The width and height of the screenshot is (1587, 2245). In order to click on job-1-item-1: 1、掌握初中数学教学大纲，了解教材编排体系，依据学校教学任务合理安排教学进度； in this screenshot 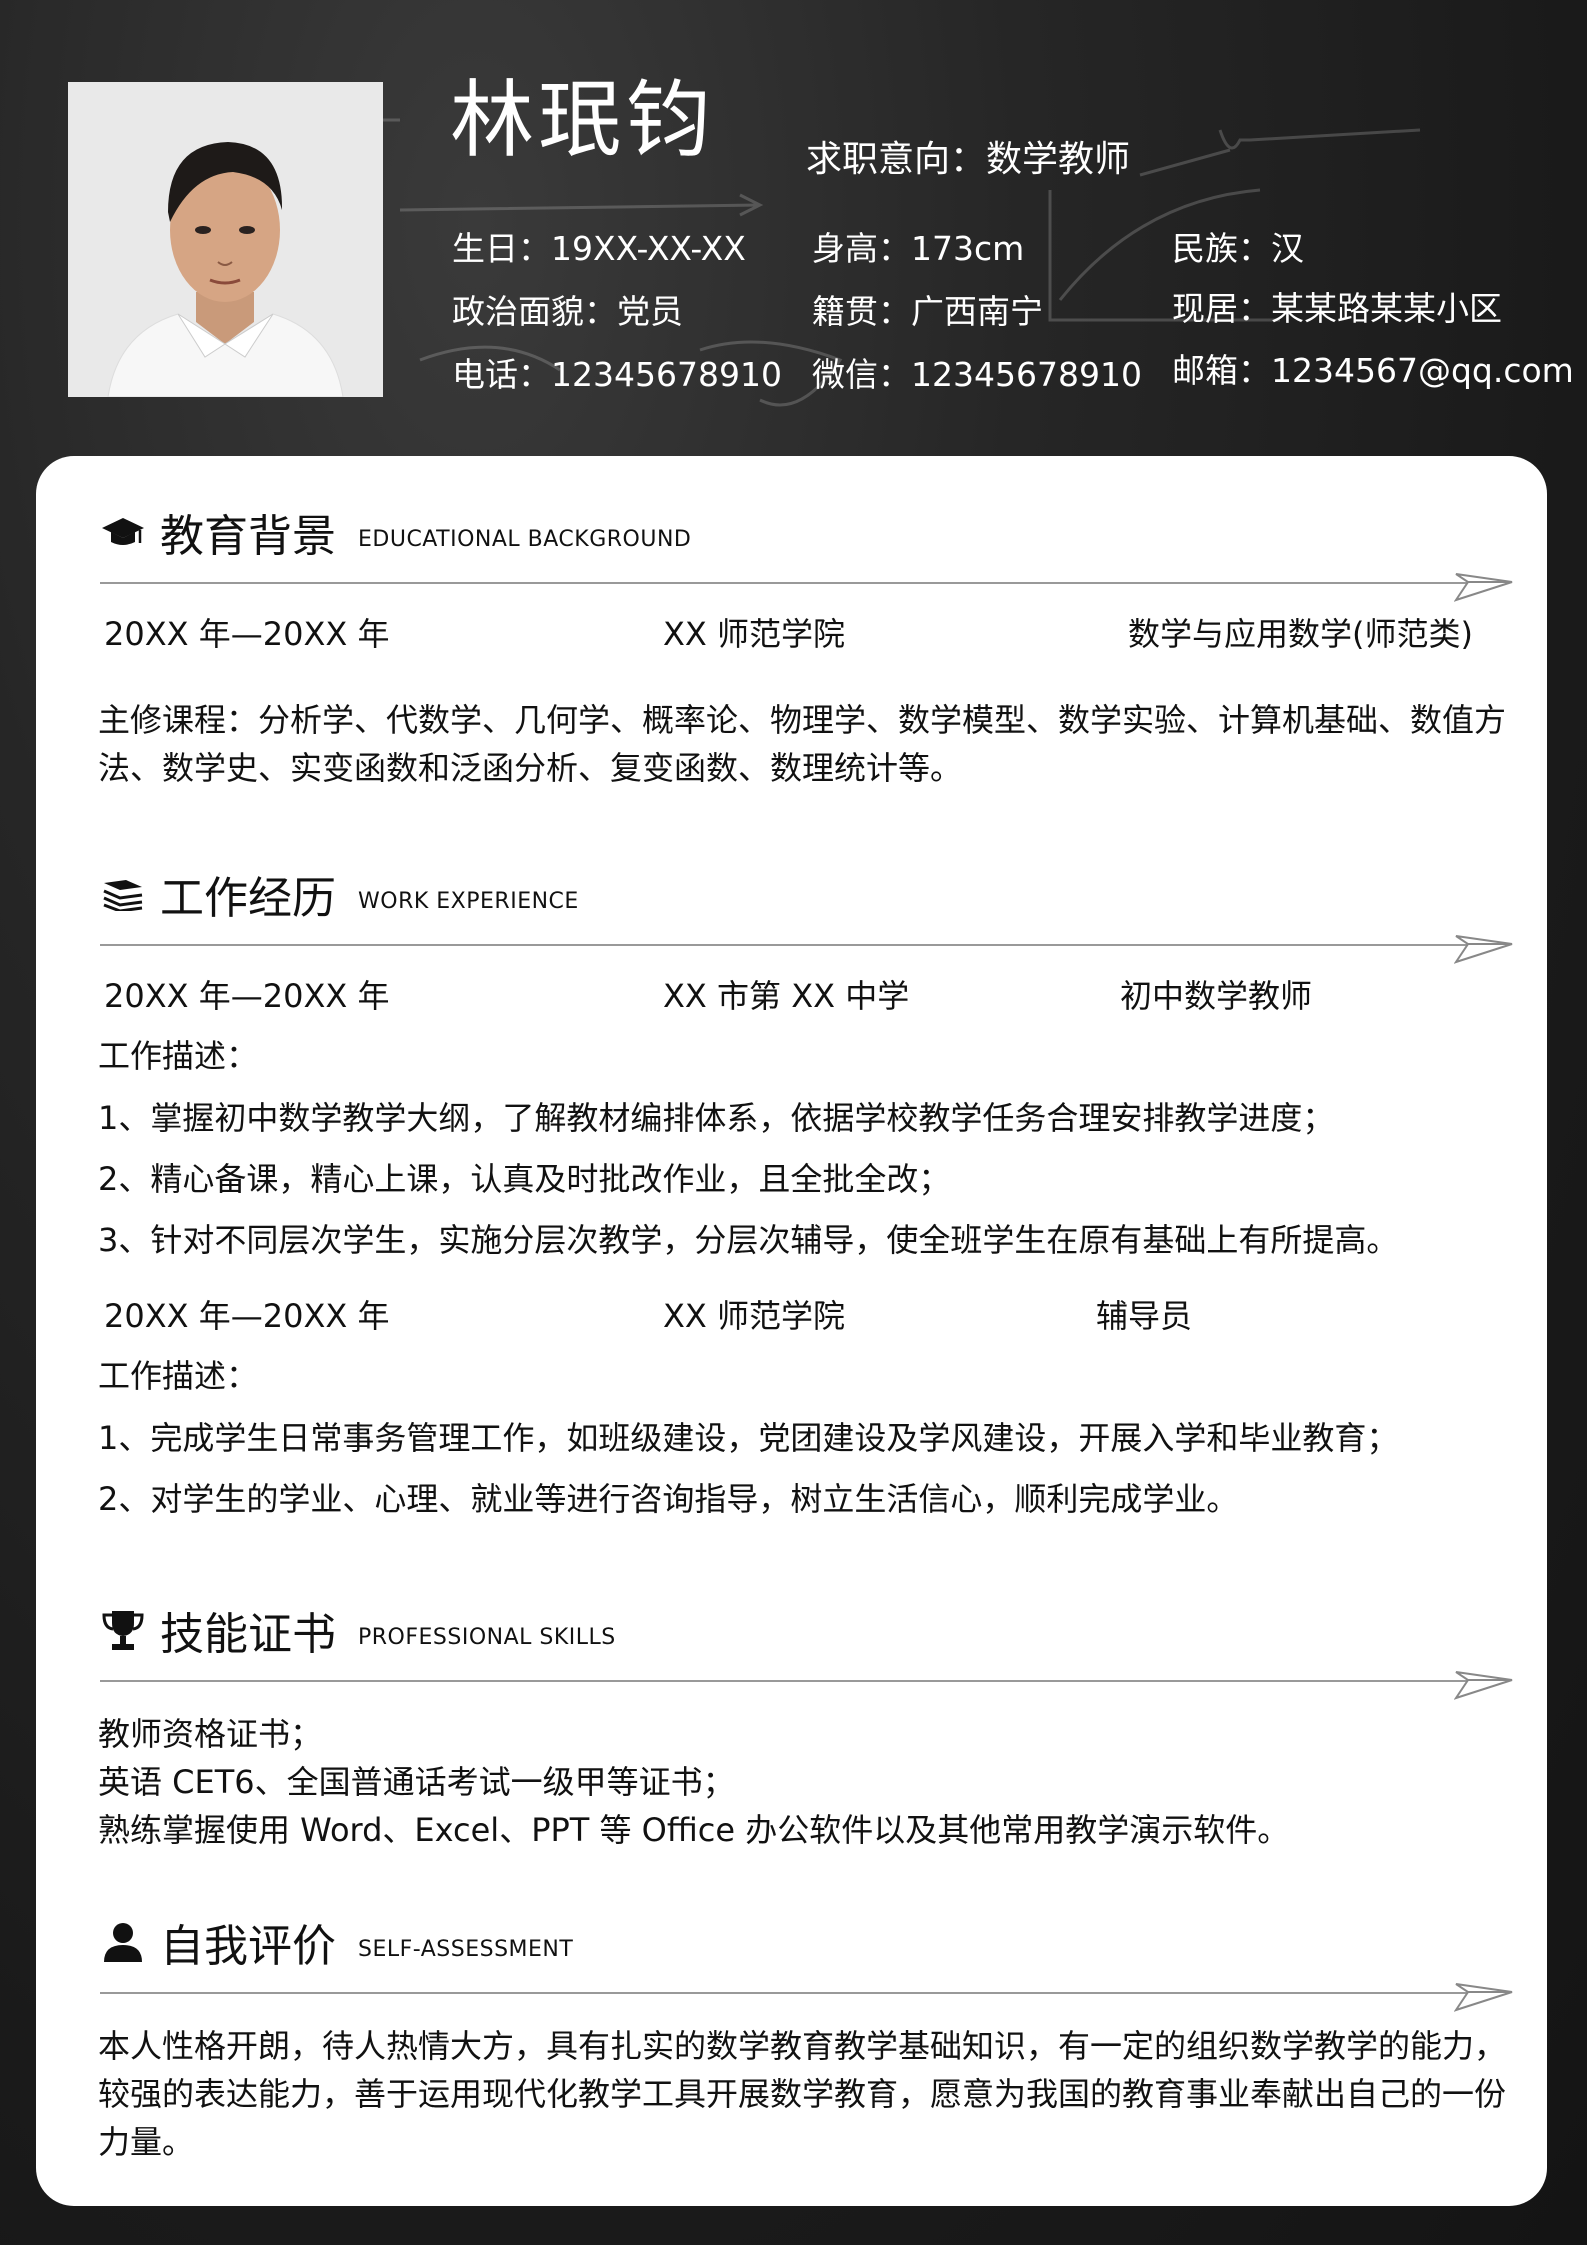, I will do `click(716, 1118)`.